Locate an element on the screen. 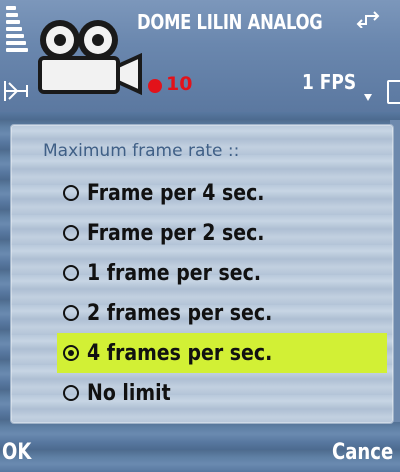 This screenshot has height=472, width=400. option-label: 4 frames per sec. is located at coordinates (180, 353).